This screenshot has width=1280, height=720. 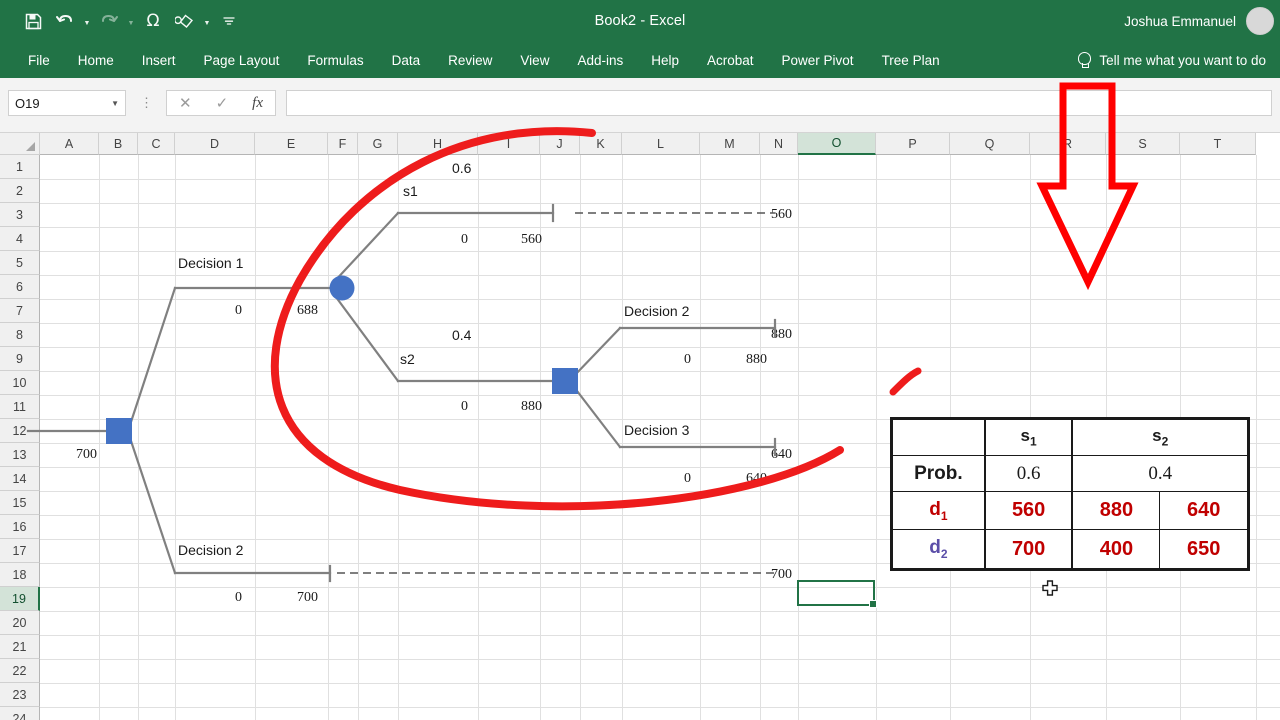 What do you see at coordinates (657, 430) in the screenshot?
I see `tree-label-decision-3: Decision 3` at bounding box center [657, 430].